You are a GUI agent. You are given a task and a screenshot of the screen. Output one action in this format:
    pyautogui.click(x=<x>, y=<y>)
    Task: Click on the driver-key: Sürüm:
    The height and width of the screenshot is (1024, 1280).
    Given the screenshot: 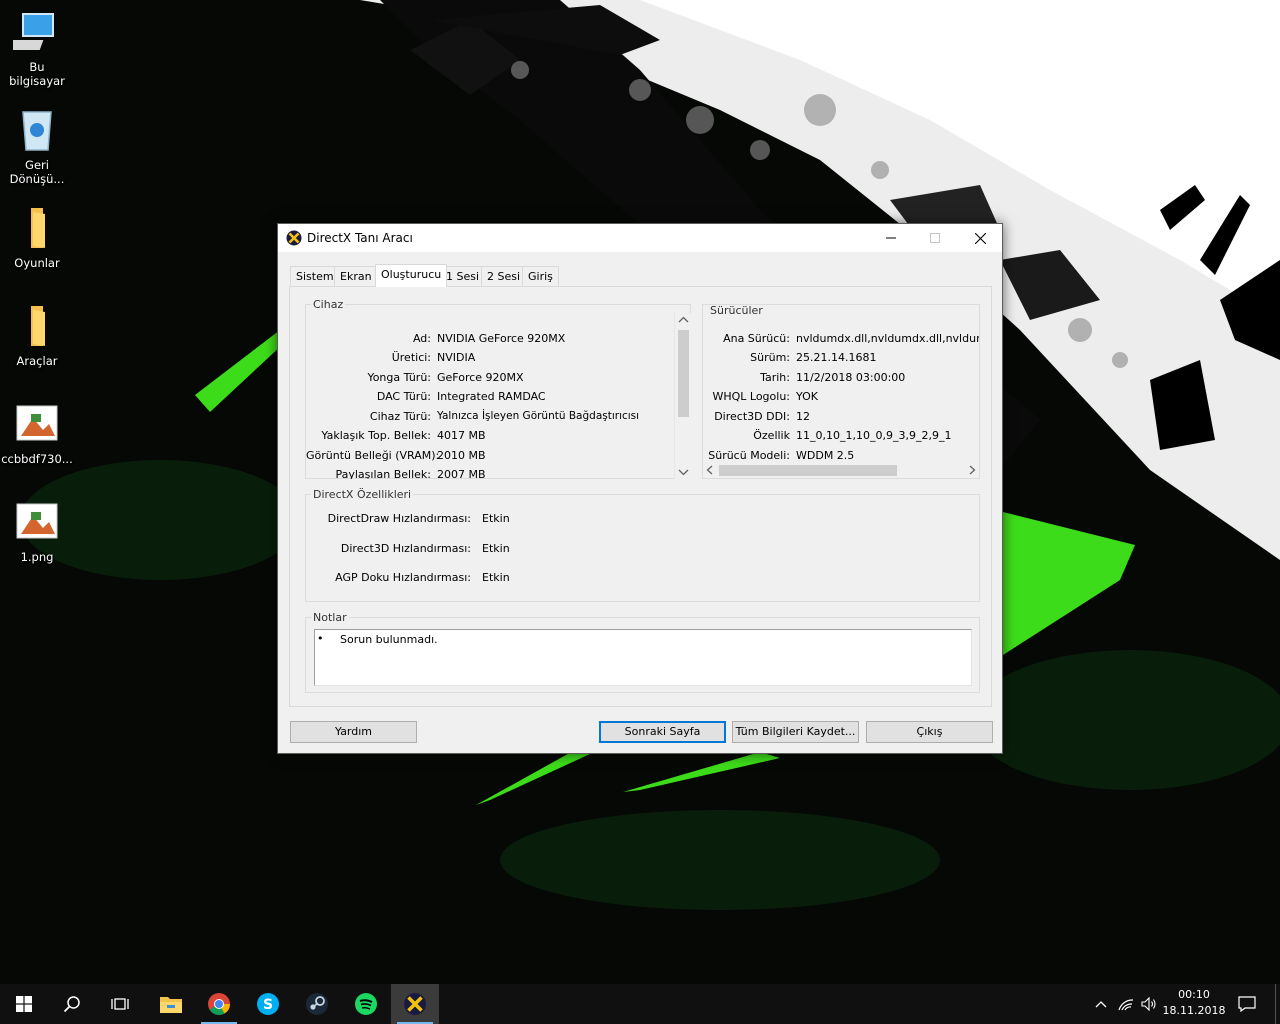 What is the action you would take?
    pyautogui.click(x=770, y=357)
    